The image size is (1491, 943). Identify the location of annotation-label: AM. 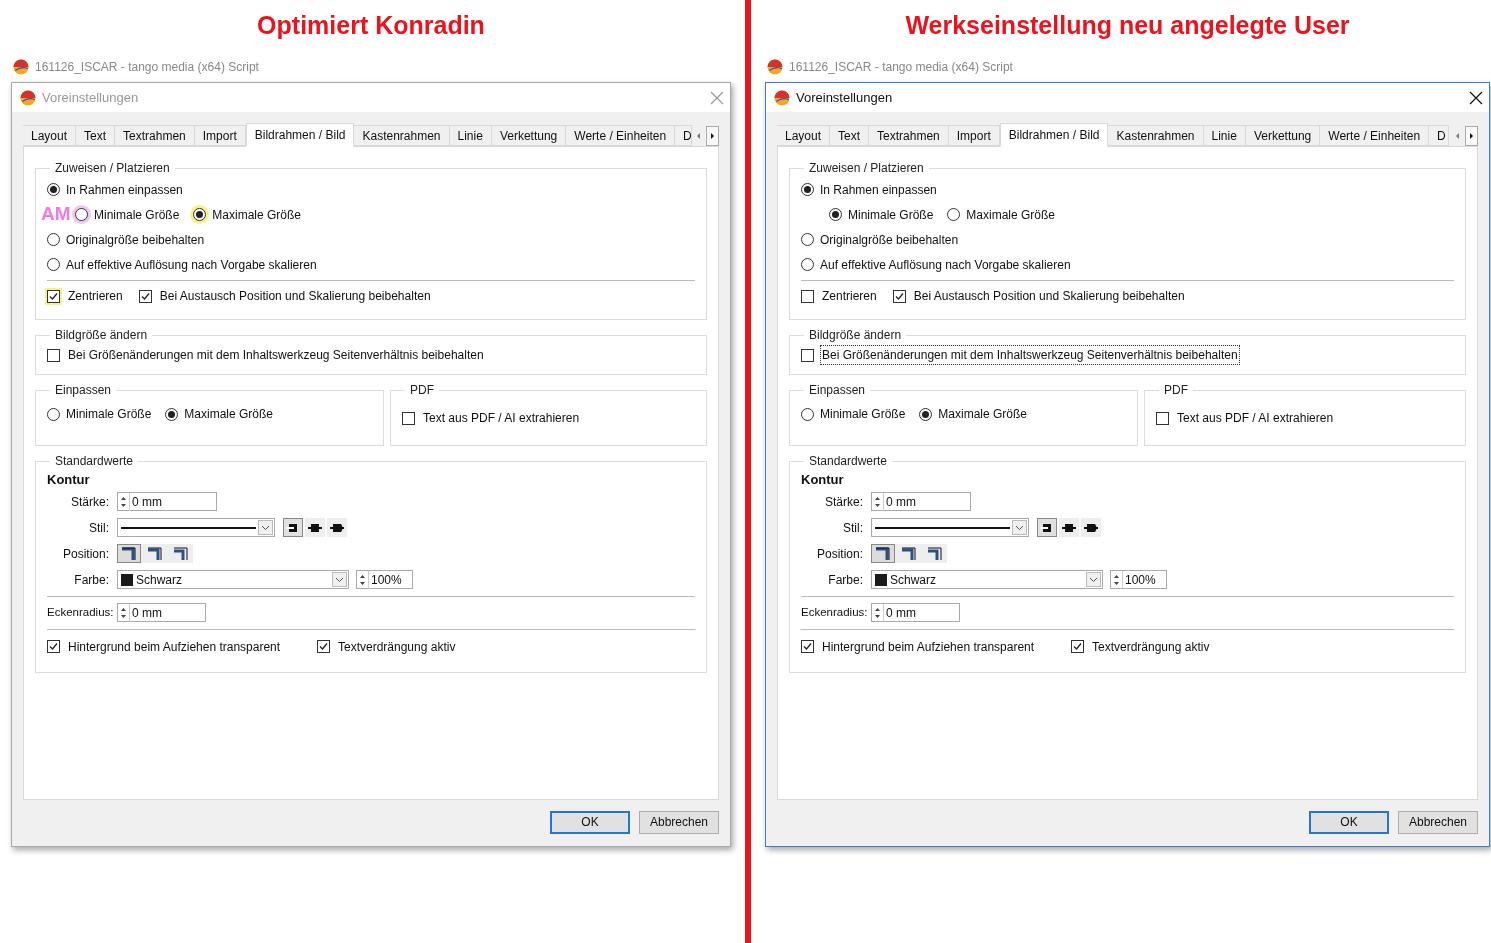
(56, 214).